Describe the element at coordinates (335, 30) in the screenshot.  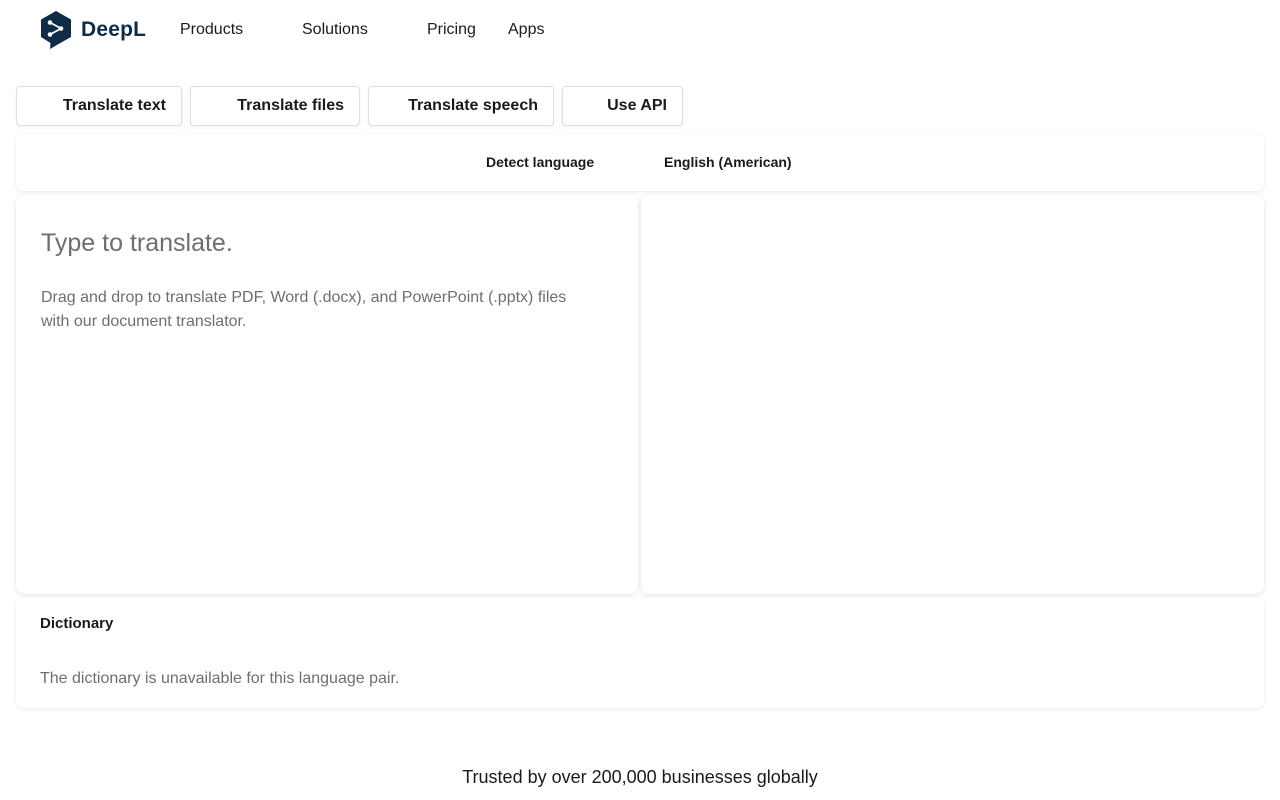
I see `nav-solutions: Solutions` at that location.